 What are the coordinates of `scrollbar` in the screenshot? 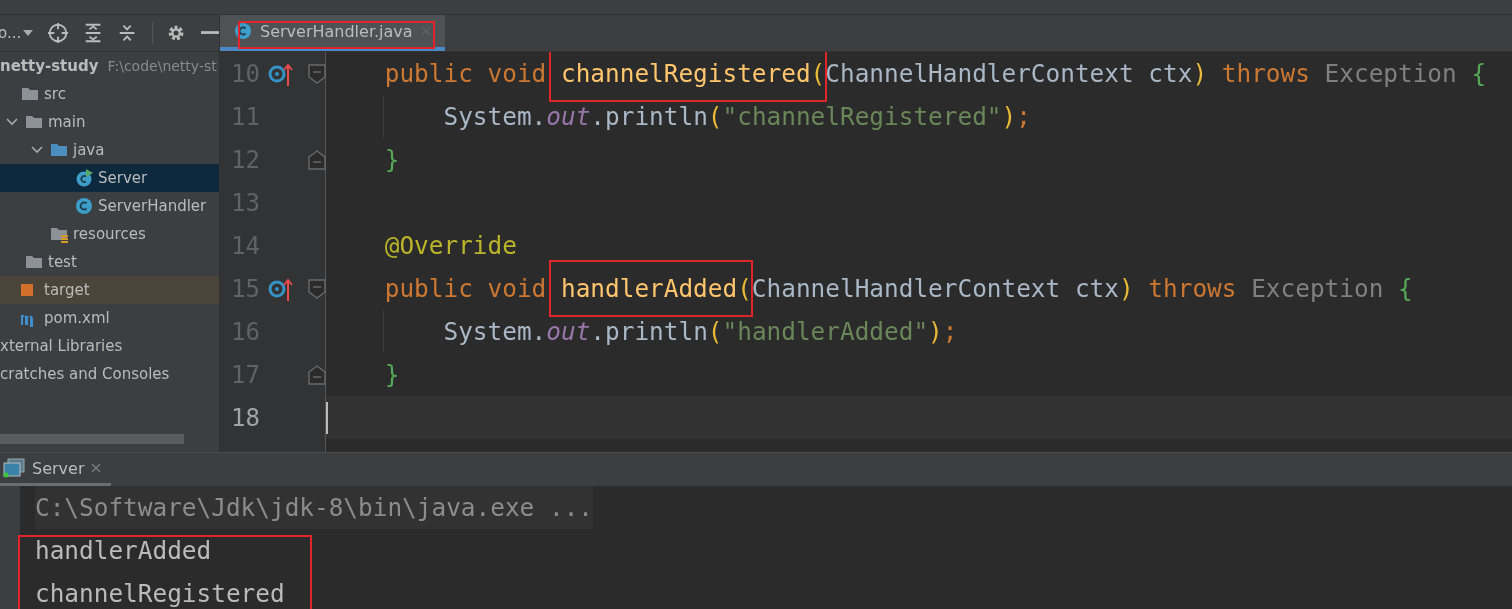 It's located at (92, 439).